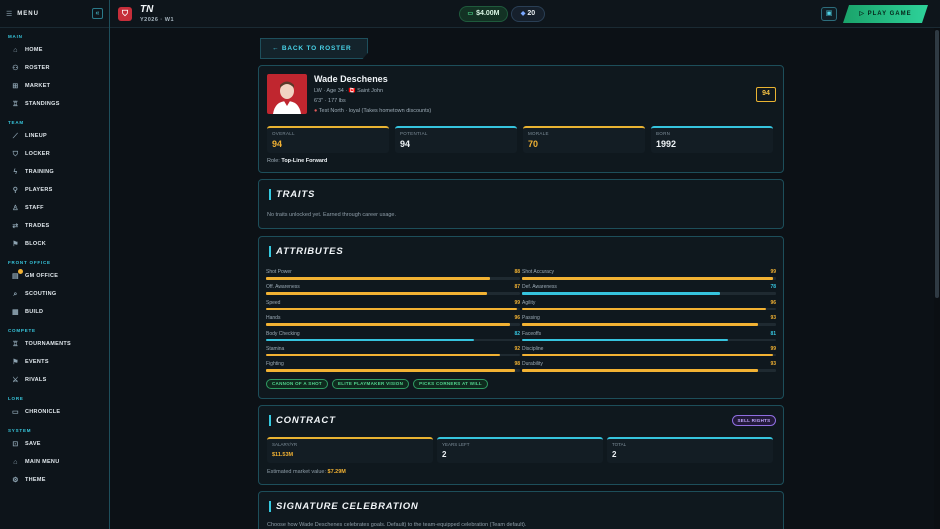  I want to click on attribute-value: 92, so click(517, 348).